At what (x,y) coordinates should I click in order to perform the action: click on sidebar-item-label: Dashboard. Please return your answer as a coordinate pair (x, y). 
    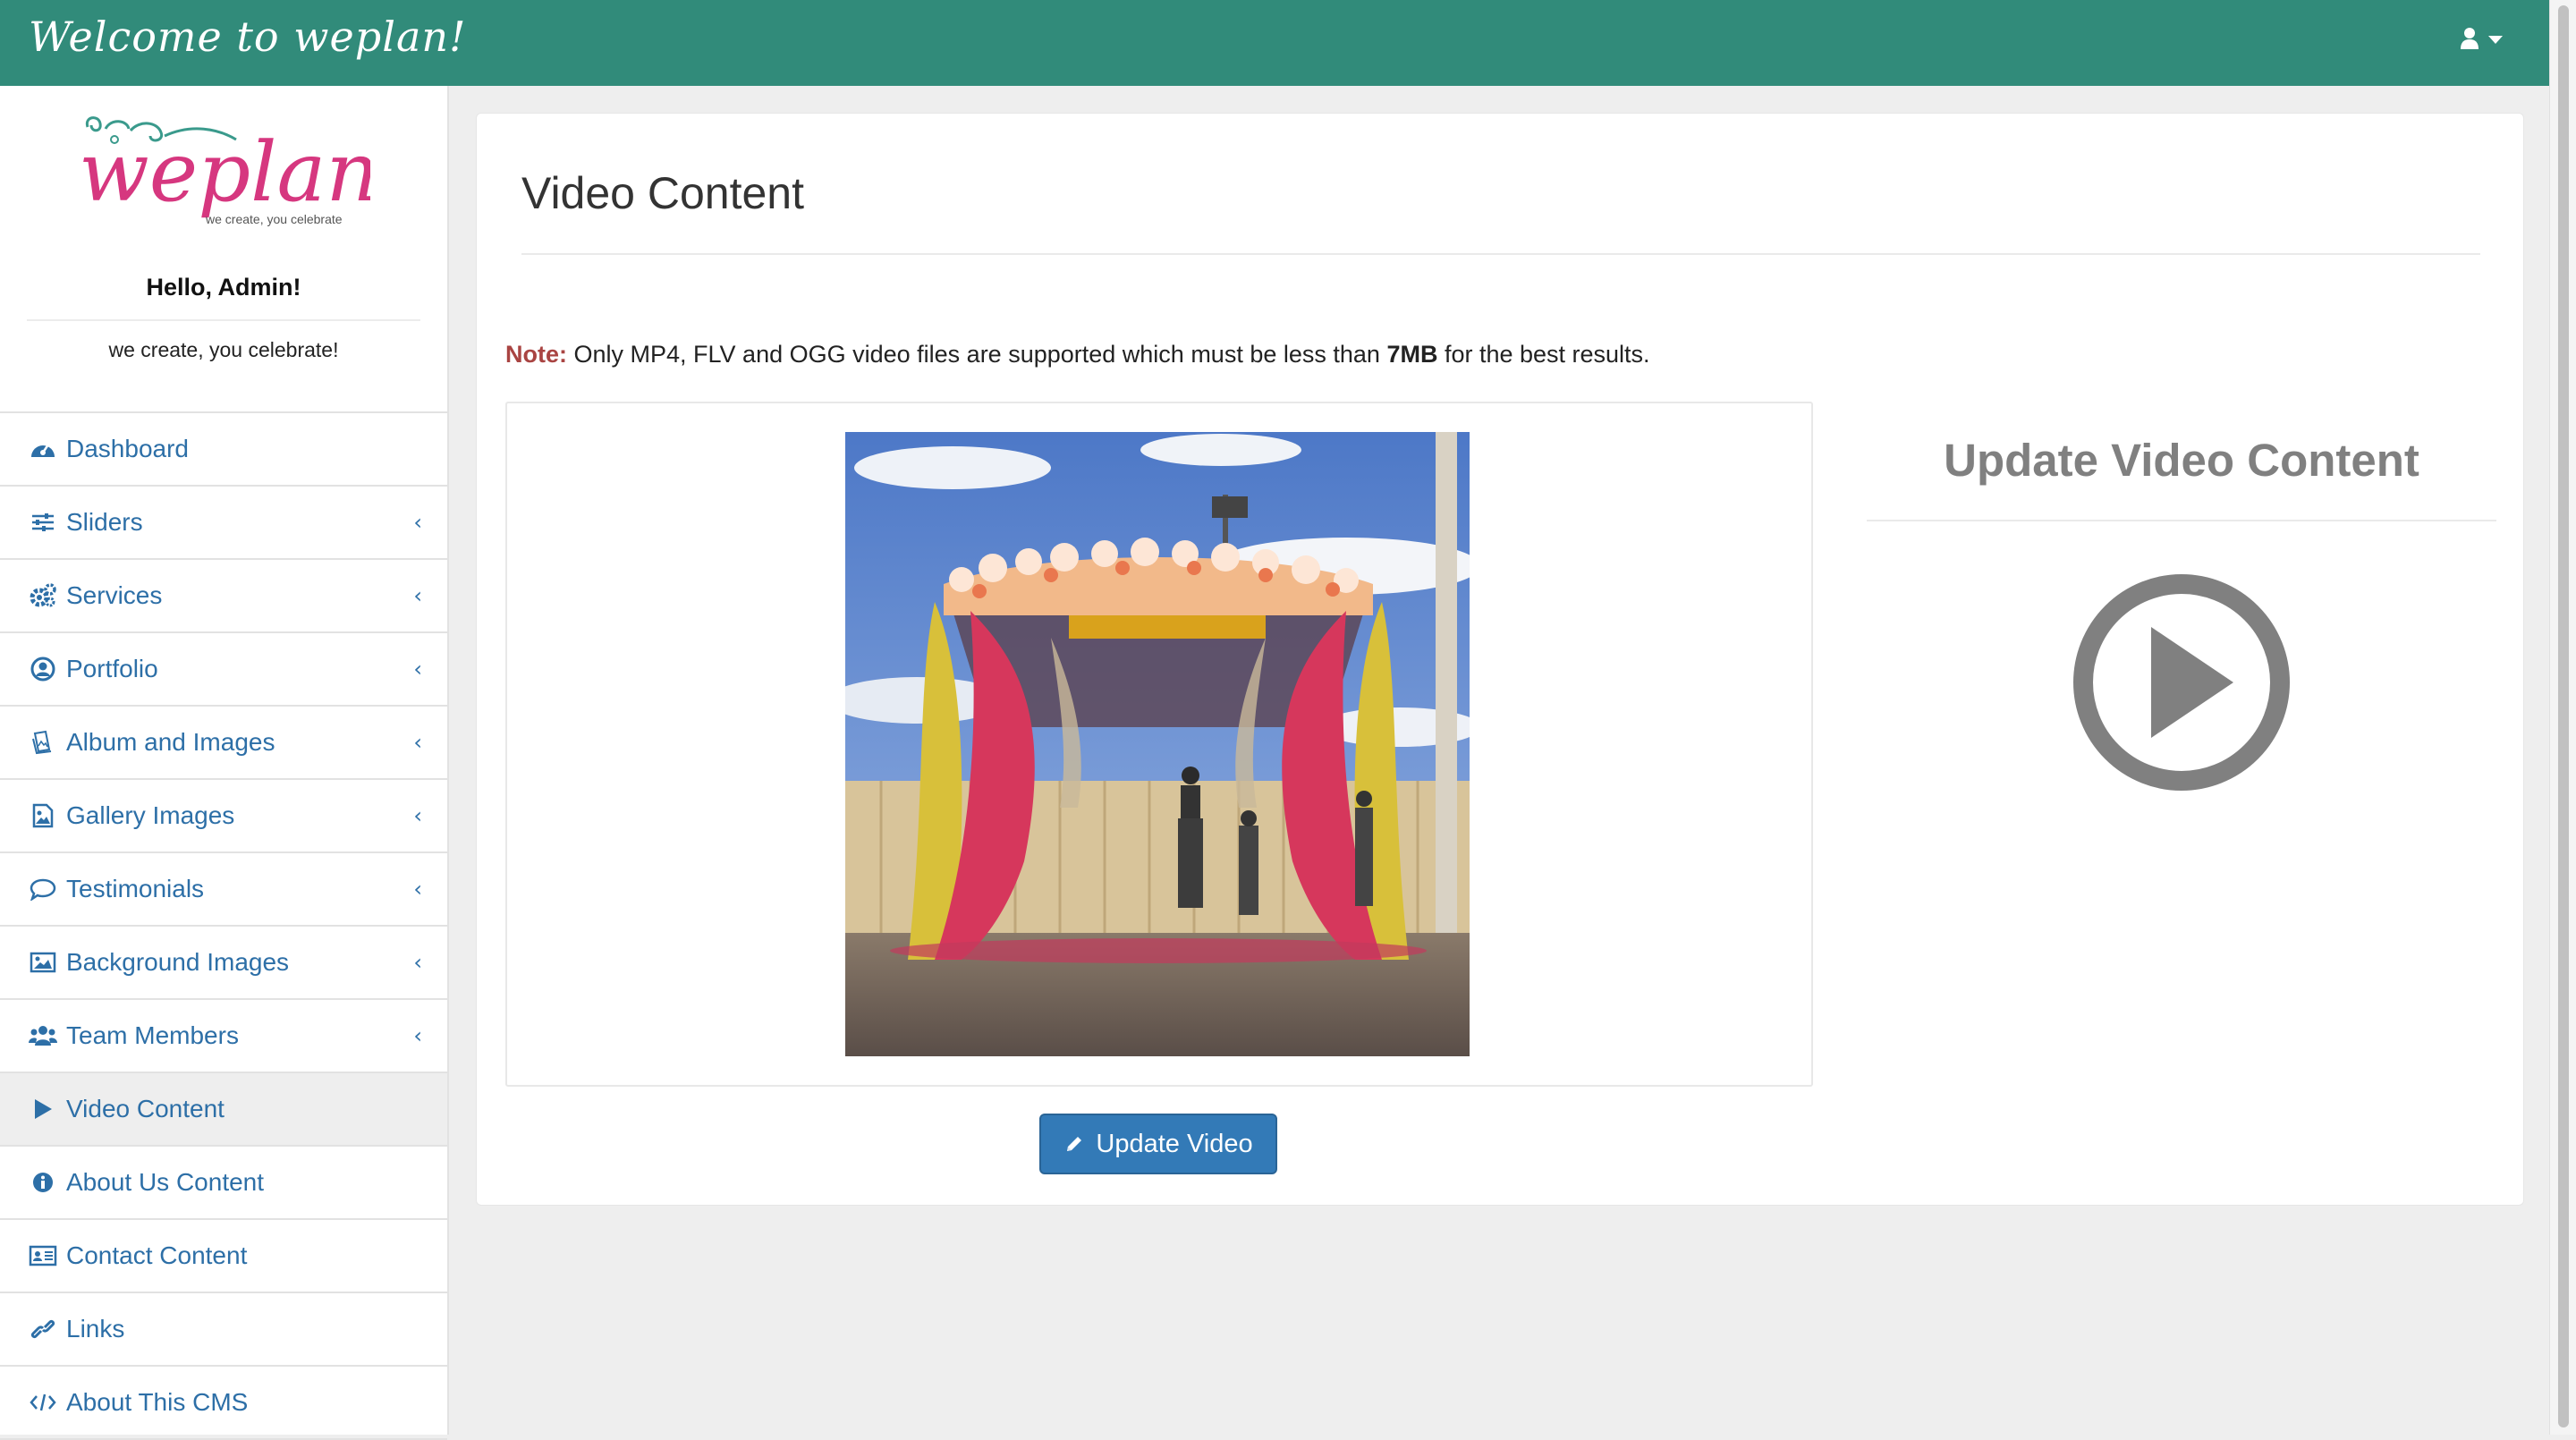
    Looking at the image, I should click on (127, 448).